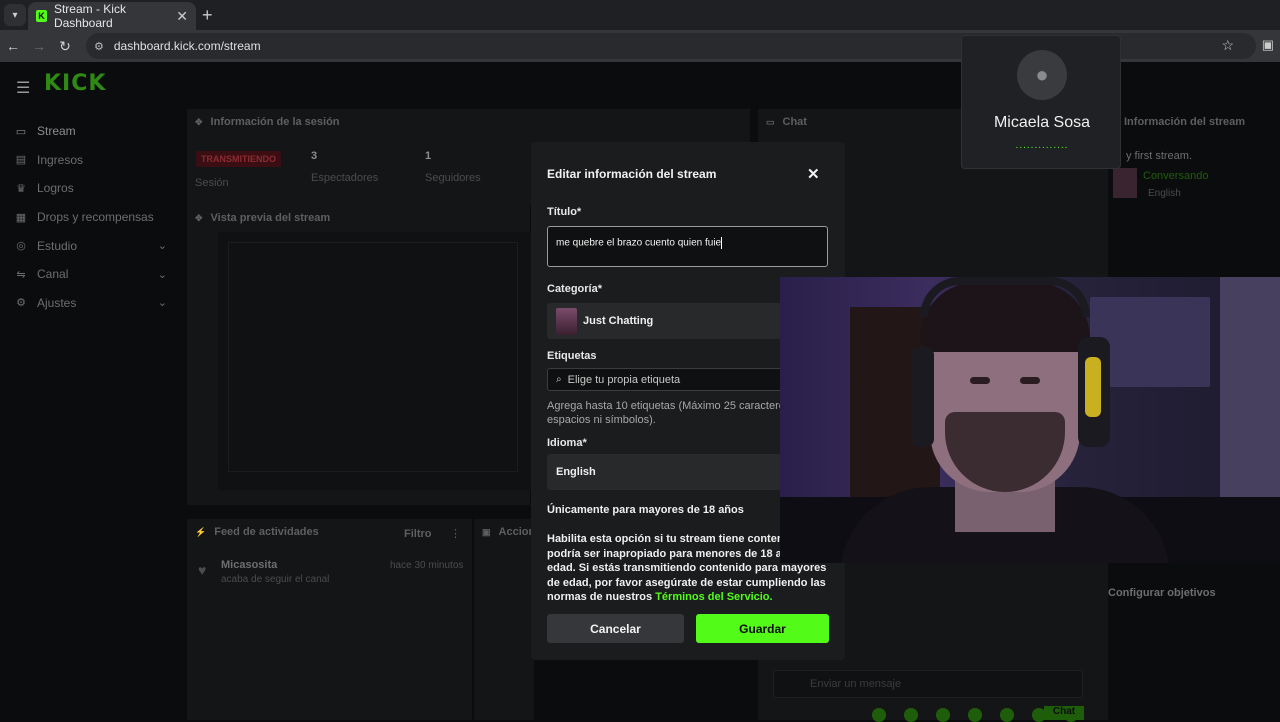 Image resolution: width=1280 pixels, height=722 pixels. What do you see at coordinates (53, 274) in the screenshot?
I see `sidebar-item-label: Canal` at bounding box center [53, 274].